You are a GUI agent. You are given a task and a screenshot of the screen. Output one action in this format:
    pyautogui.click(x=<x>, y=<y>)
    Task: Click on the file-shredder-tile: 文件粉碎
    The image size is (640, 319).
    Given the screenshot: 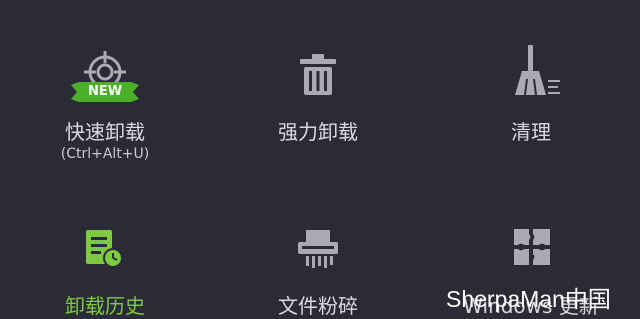 What is the action you would take?
    pyautogui.click(x=318, y=269)
    